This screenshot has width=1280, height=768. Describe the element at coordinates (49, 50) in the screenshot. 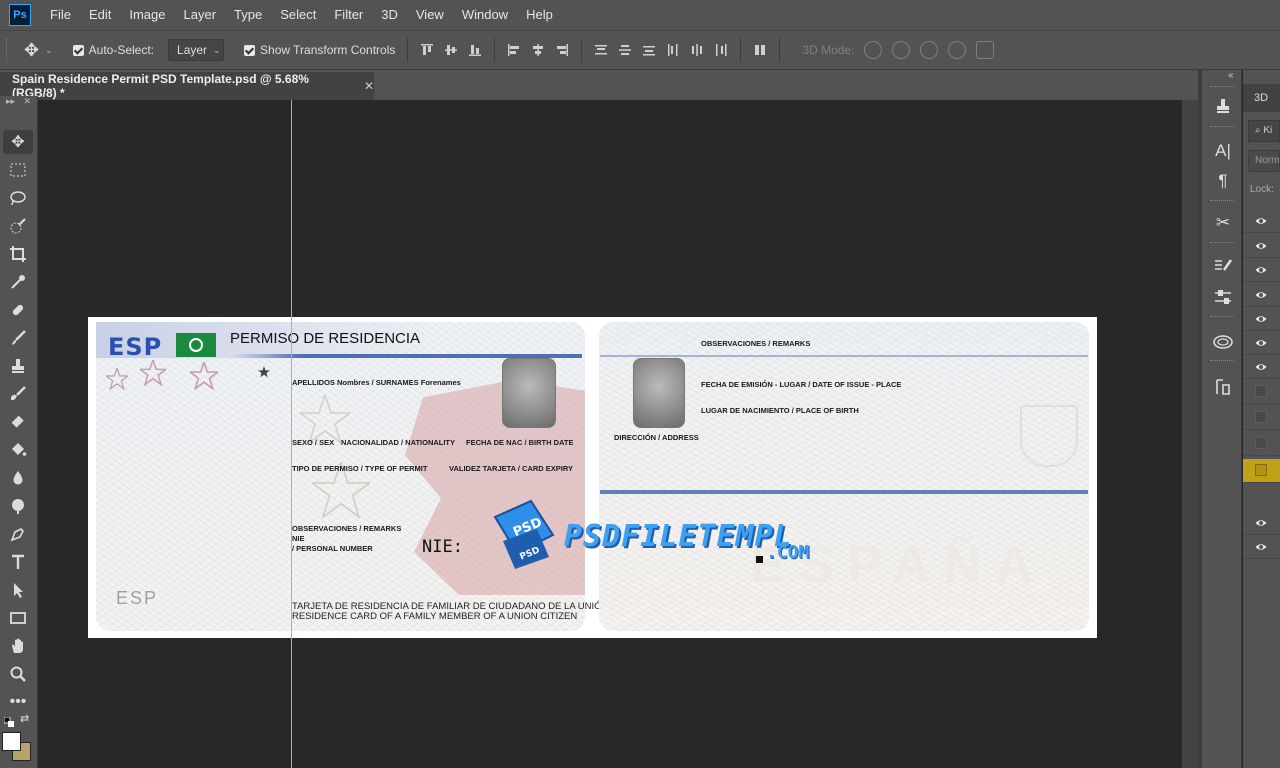

I see `chevron-down-icon: ⌄` at that location.